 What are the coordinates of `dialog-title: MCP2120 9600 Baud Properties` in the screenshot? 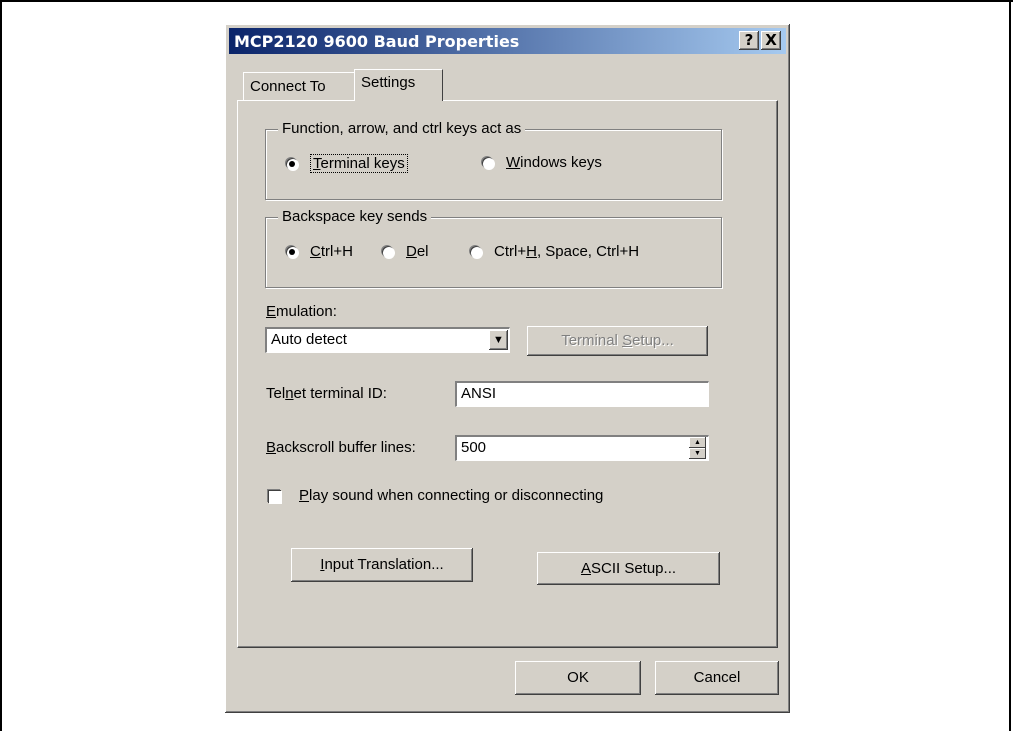 It's located at (377, 41).